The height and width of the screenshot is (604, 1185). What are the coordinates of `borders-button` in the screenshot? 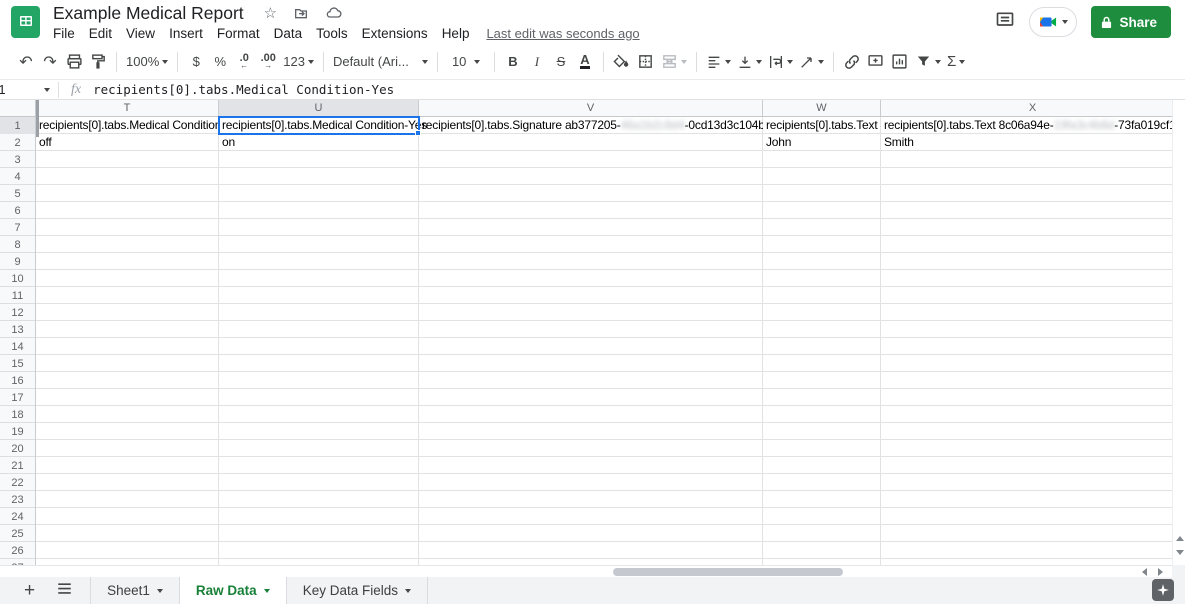 It's located at (646, 62).